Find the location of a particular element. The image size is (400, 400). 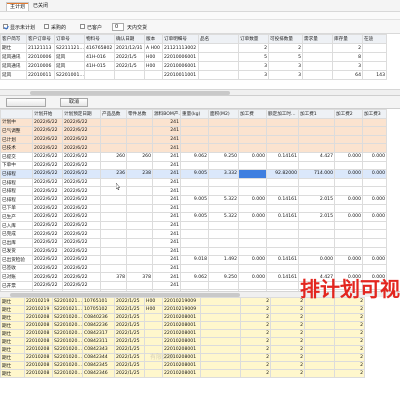

table-row: 已出库 2022/6/22 2022/6/22 241 is located at coordinates (193, 242).